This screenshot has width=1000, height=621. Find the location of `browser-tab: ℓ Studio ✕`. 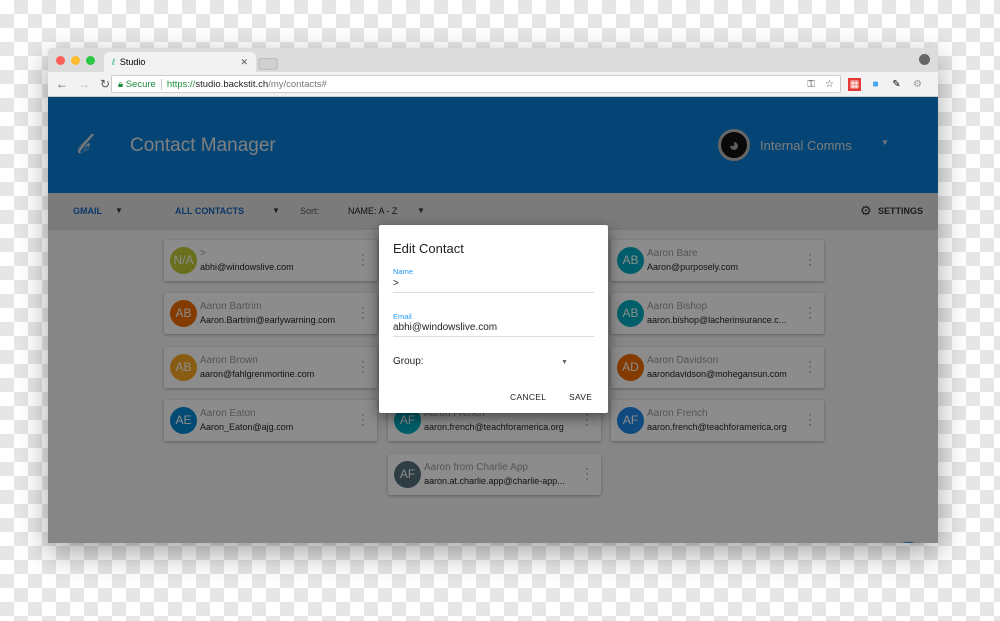

browser-tab: ℓ Studio ✕ is located at coordinates (180, 62).